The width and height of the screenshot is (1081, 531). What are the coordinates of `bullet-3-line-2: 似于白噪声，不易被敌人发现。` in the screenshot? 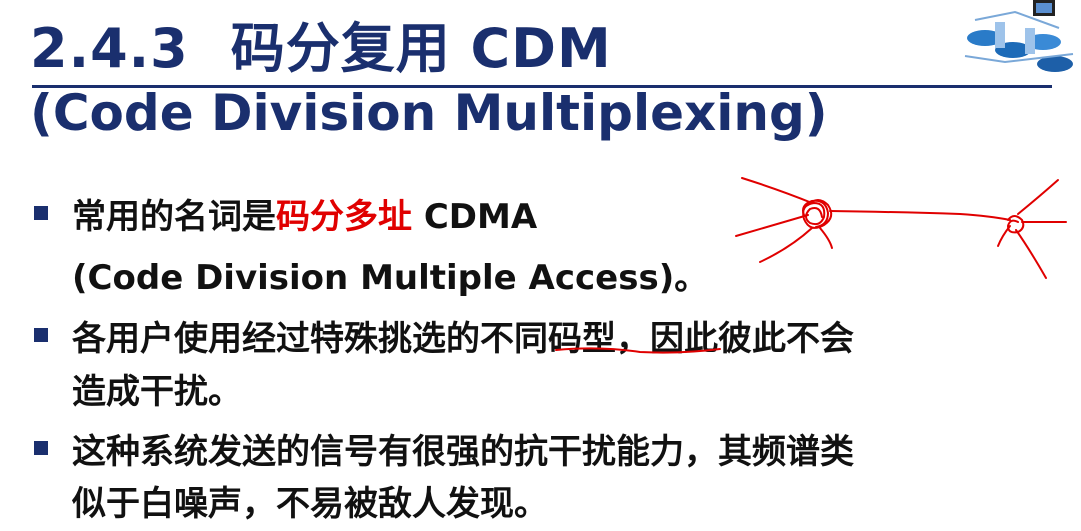 It's located at (310, 504).